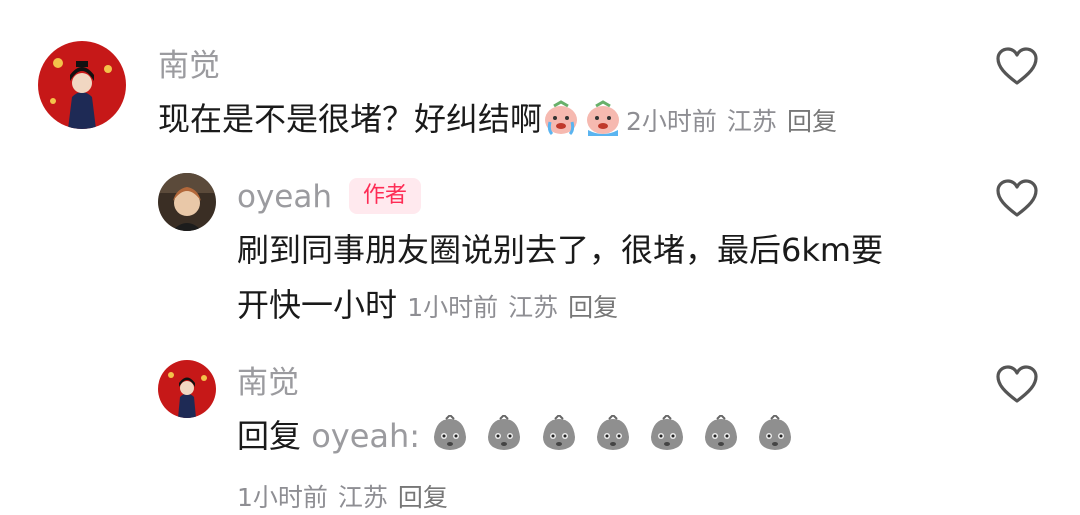 This screenshot has height=515, width=1080. I want to click on comment-text-body: 开快一小时, so click(317, 305).